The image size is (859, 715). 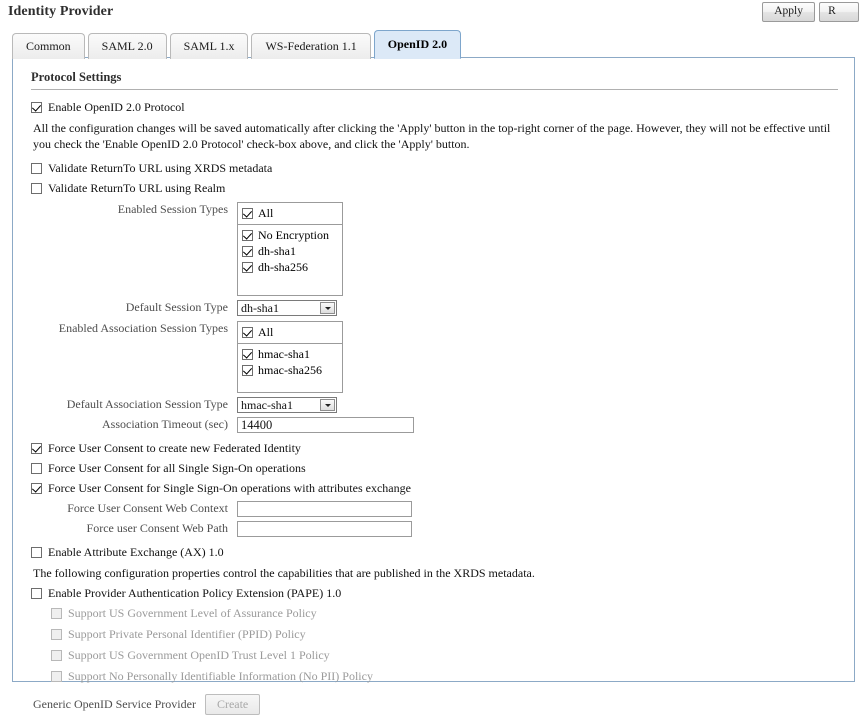 I want to click on section-title: Protocol Settings, so click(x=76, y=77).